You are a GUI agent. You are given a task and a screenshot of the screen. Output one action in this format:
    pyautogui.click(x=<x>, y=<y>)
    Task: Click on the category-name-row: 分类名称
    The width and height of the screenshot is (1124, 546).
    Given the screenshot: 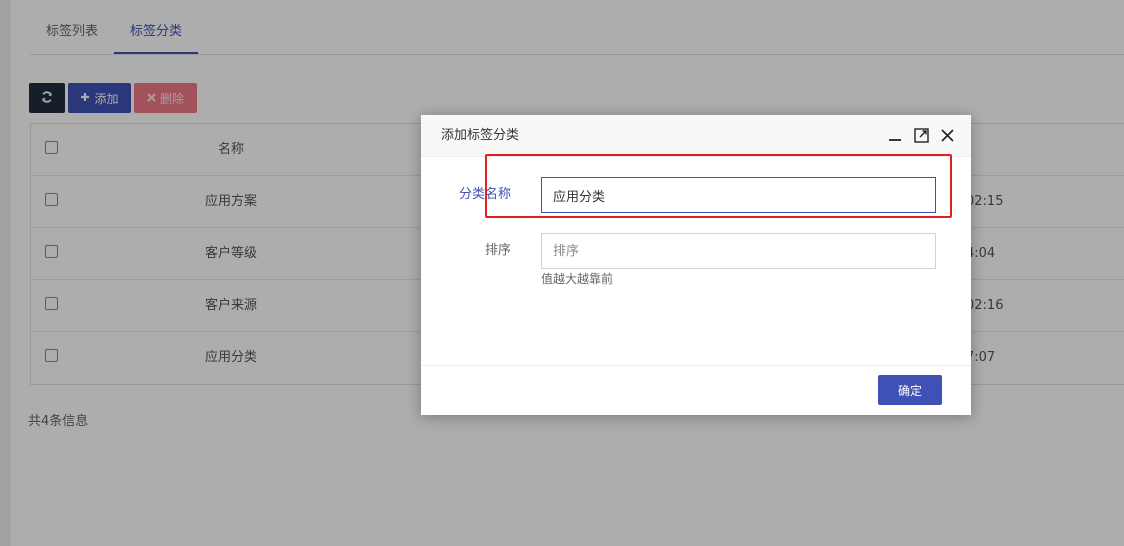 What is the action you would take?
    pyautogui.click(x=696, y=195)
    